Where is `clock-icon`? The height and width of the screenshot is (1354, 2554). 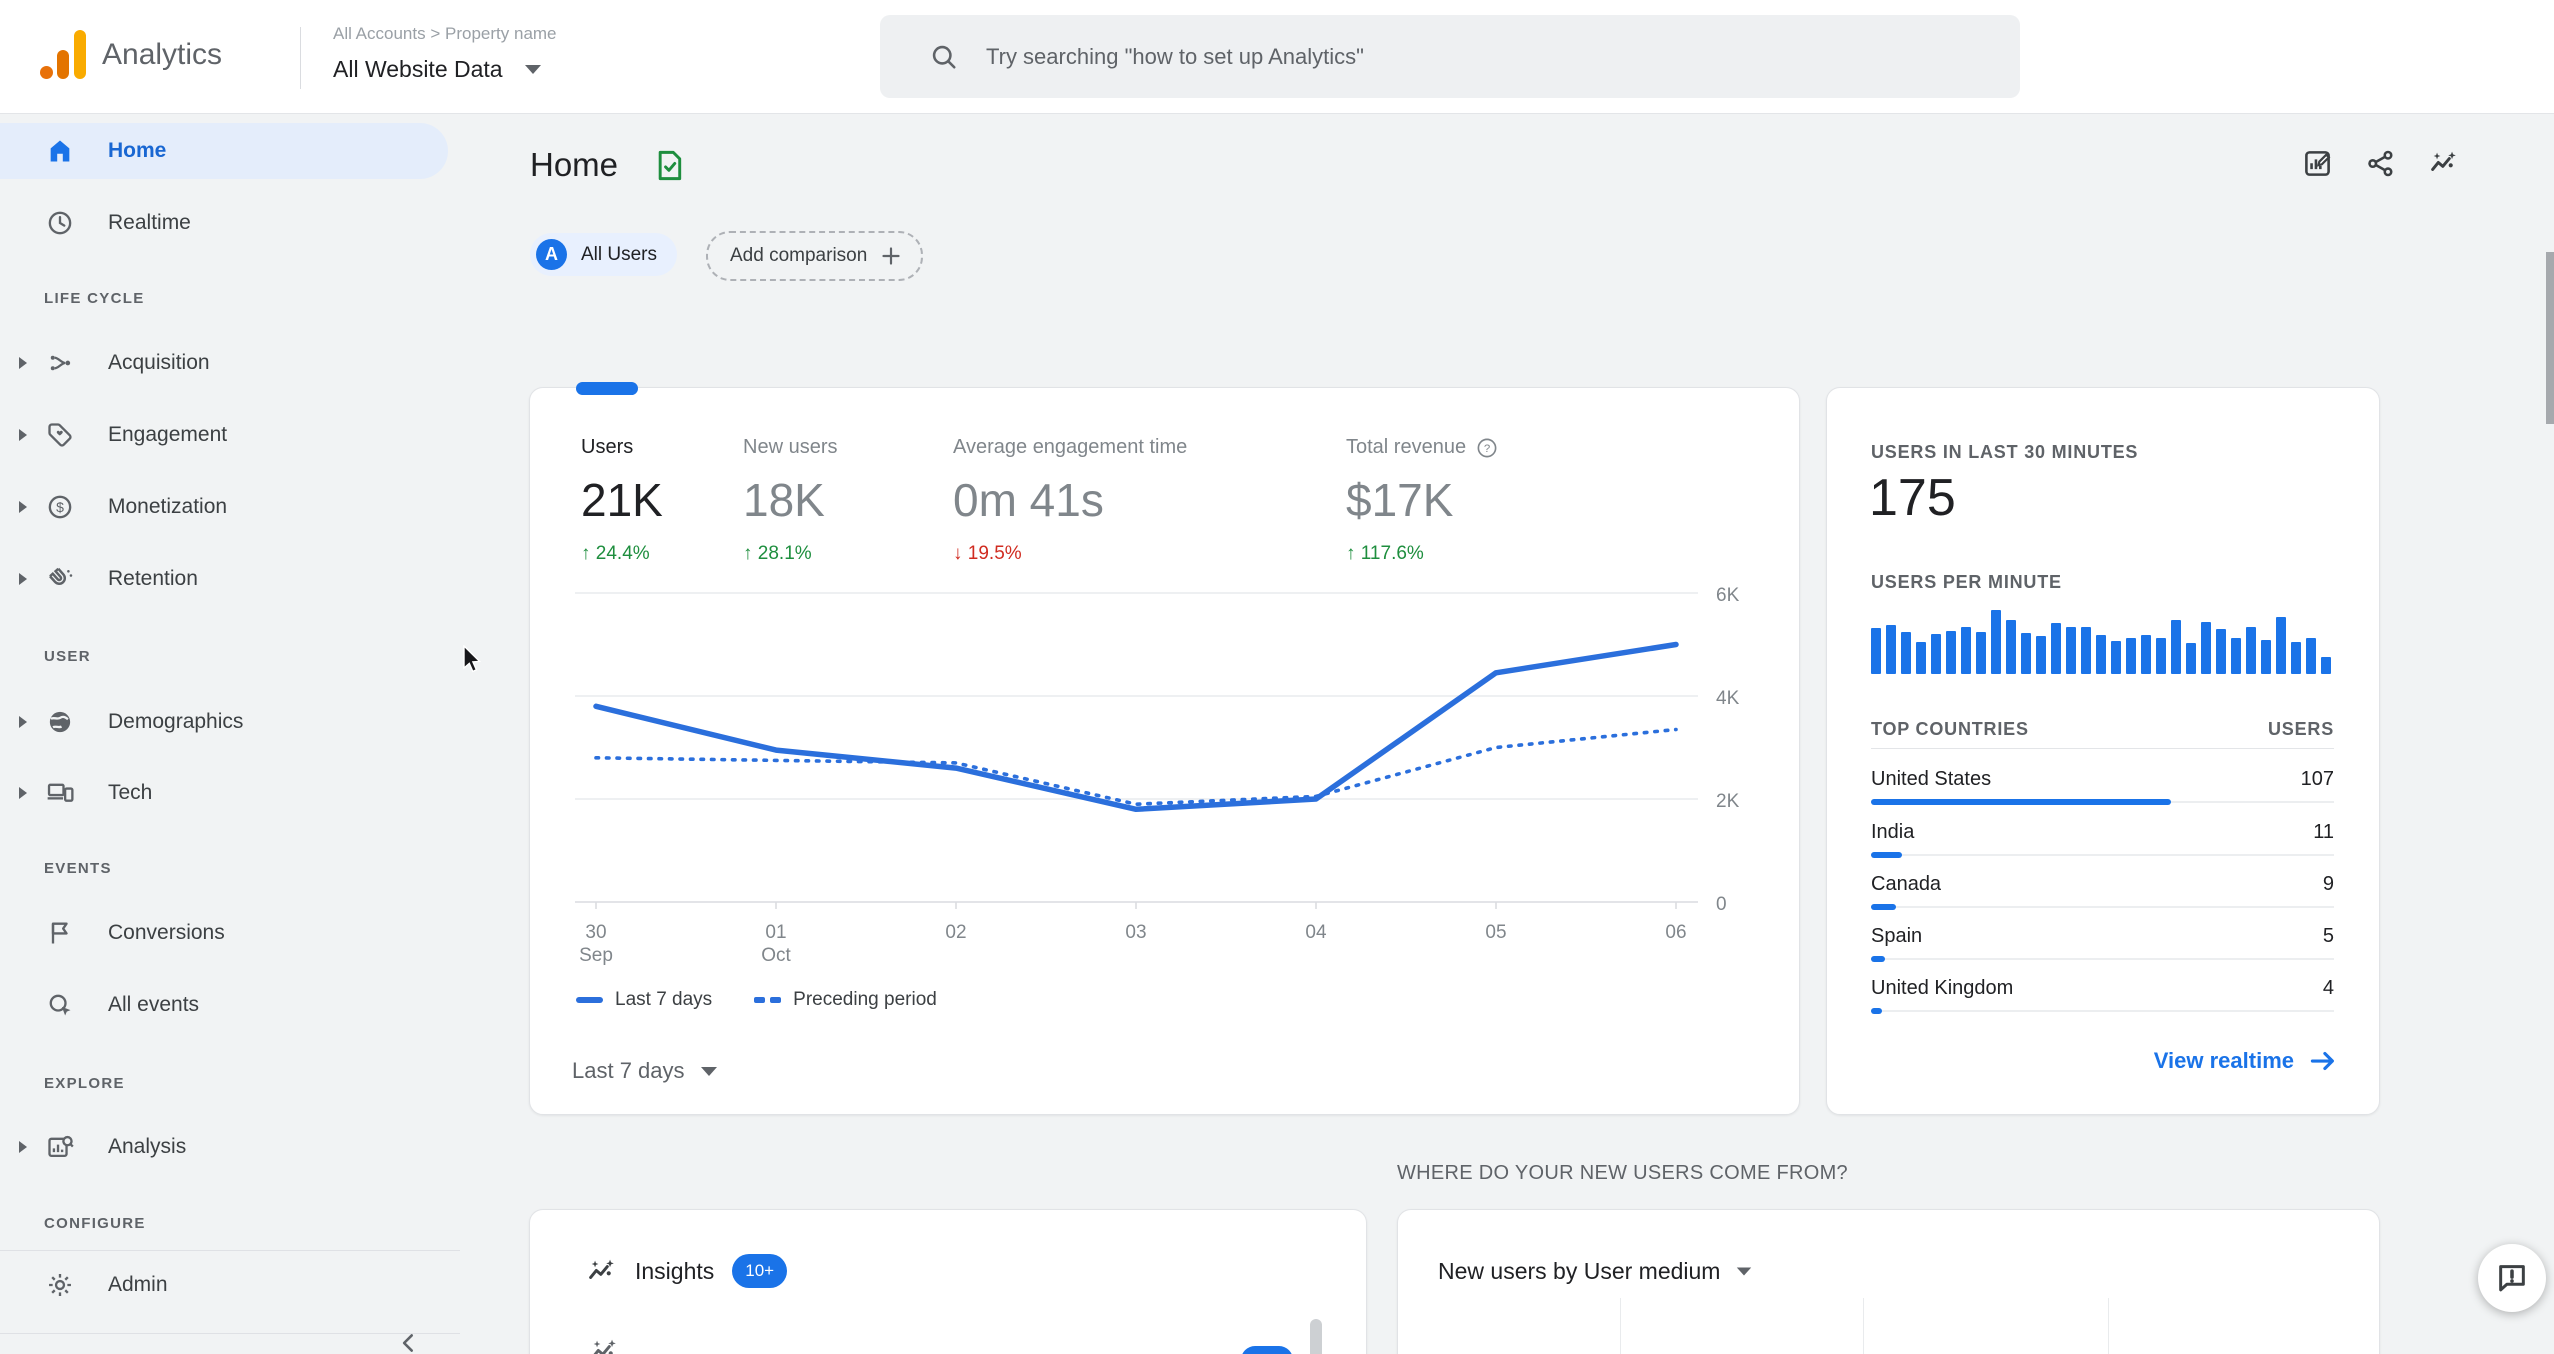 clock-icon is located at coordinates (60, 223).